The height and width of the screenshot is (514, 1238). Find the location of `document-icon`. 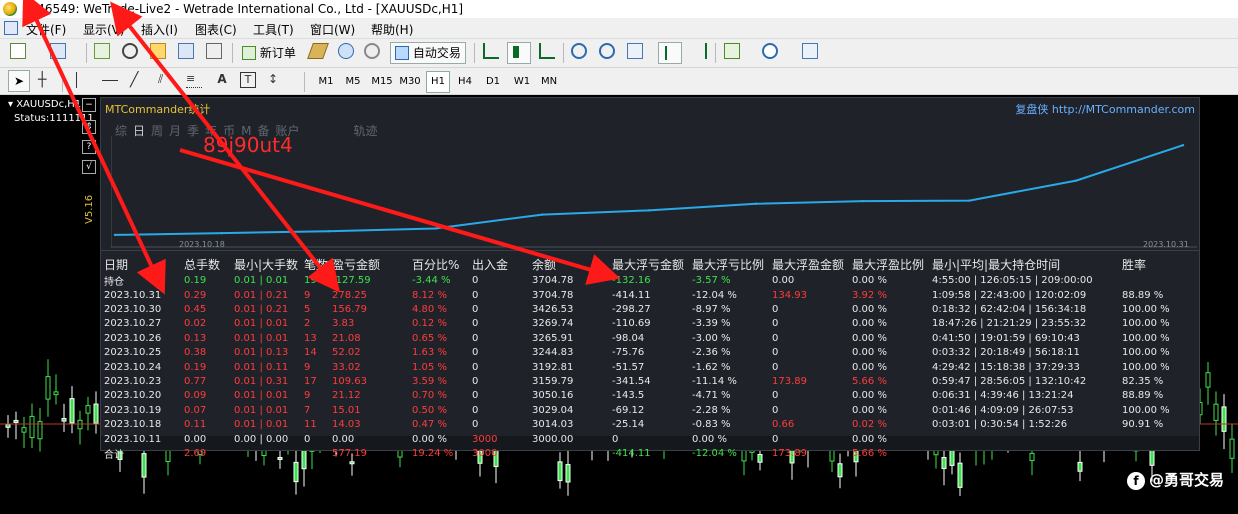

document-icon is located at coordinates (11, 28).